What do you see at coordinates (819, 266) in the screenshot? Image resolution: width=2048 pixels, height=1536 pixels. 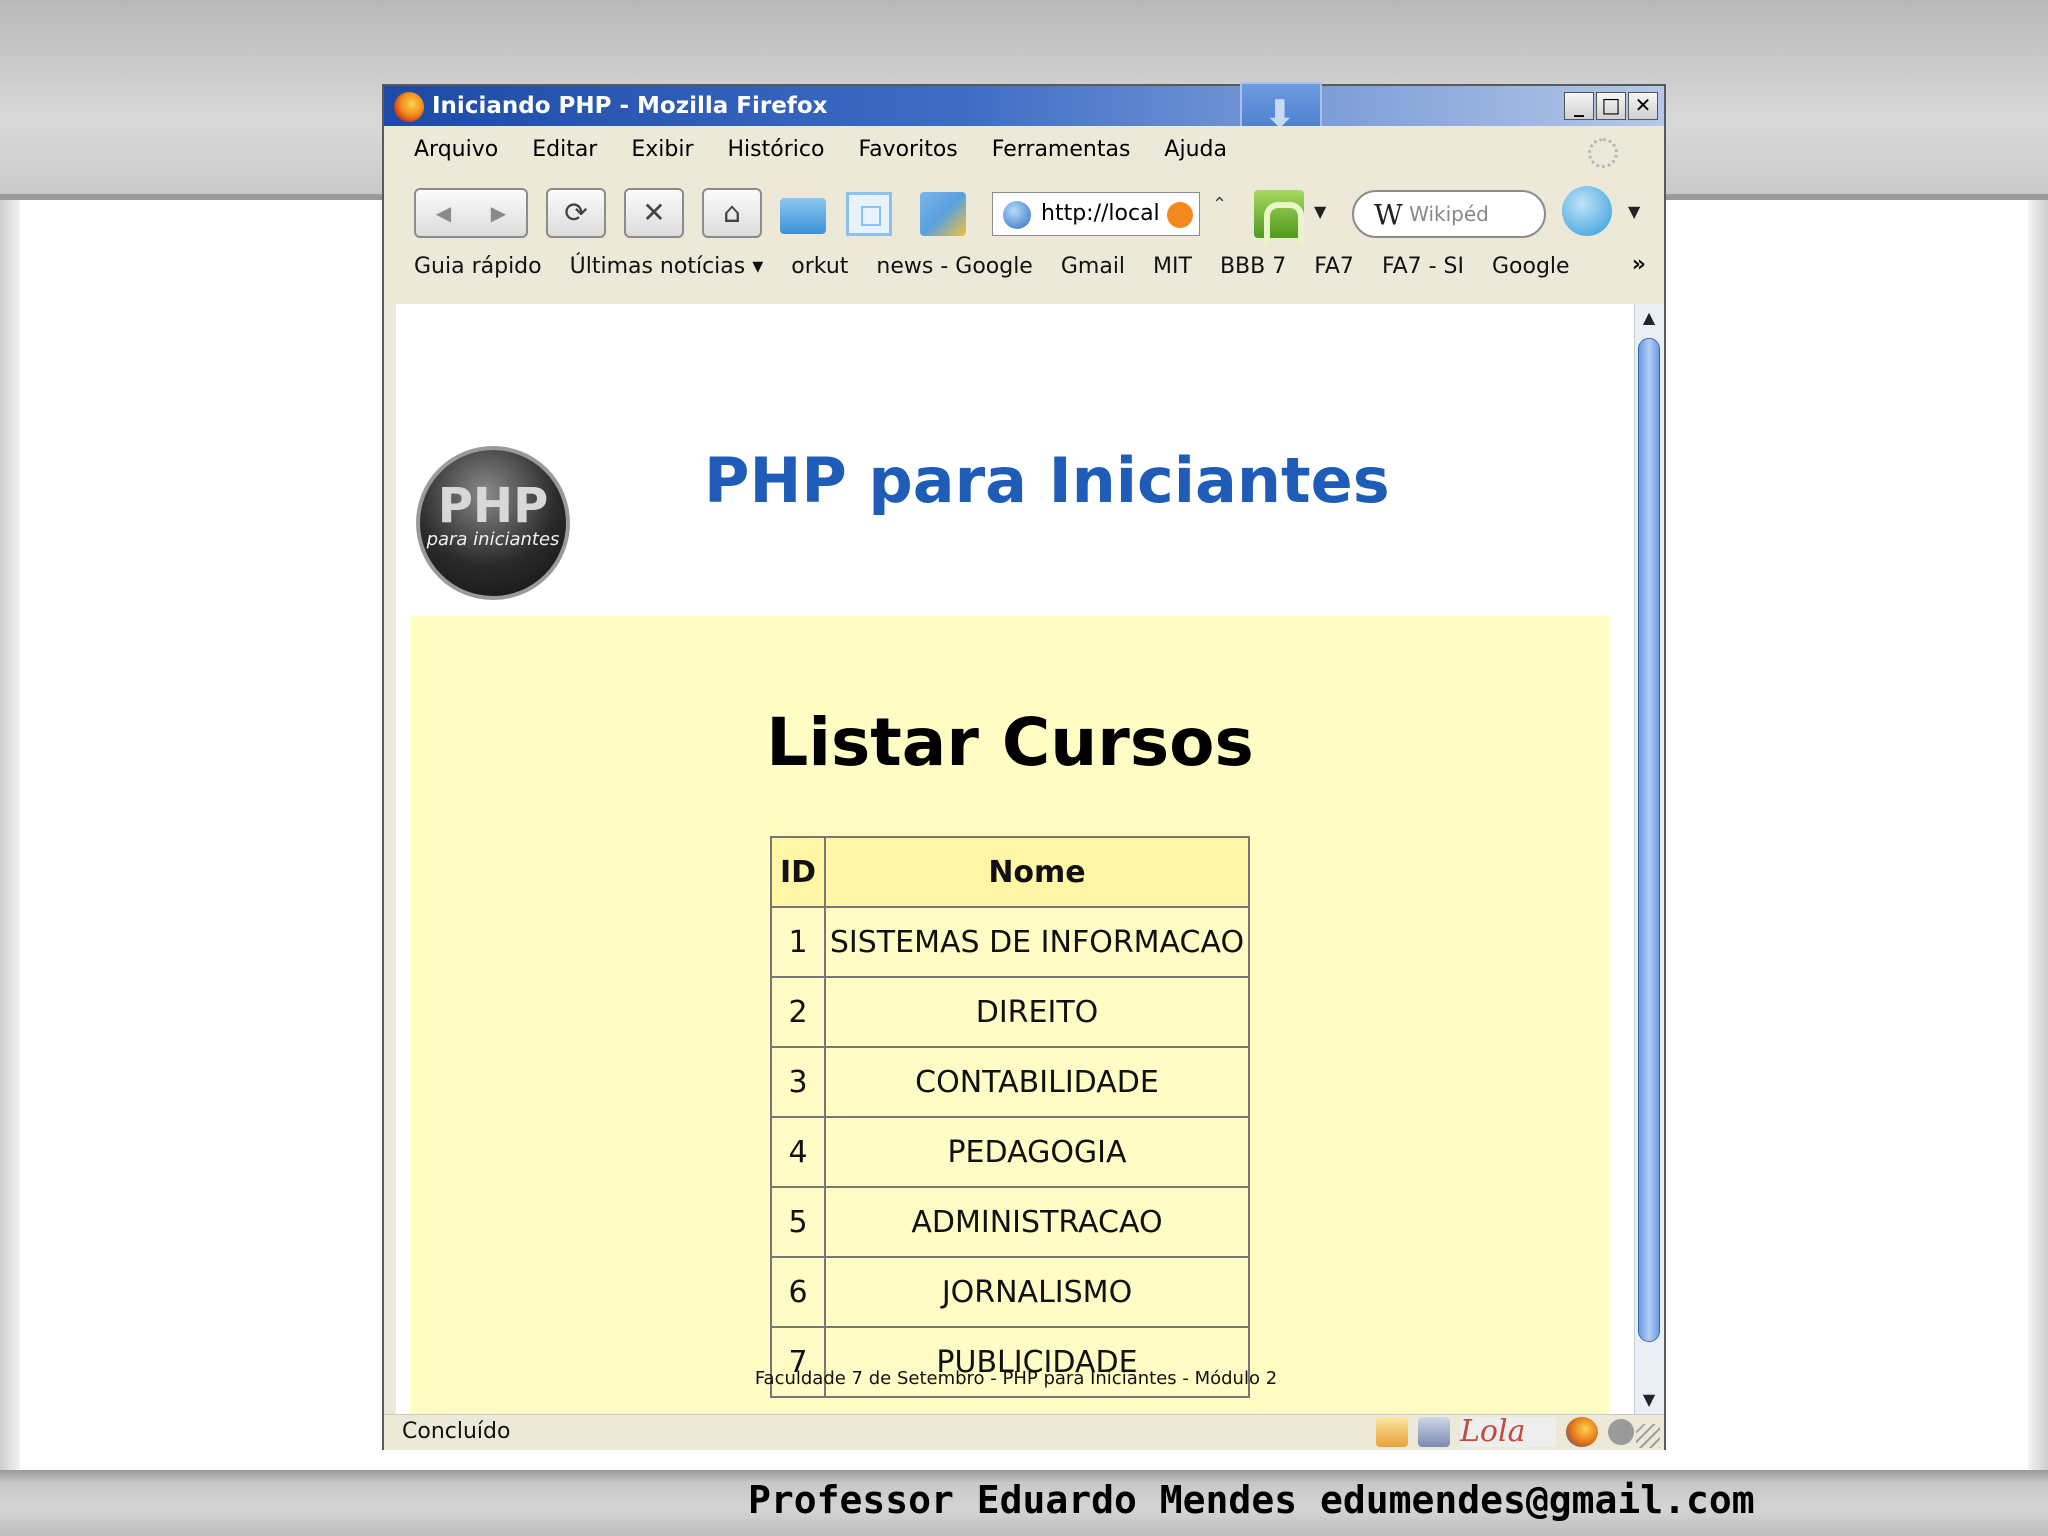 I see `bookmark-orkut: orkut` at bounding box center [819, 266].